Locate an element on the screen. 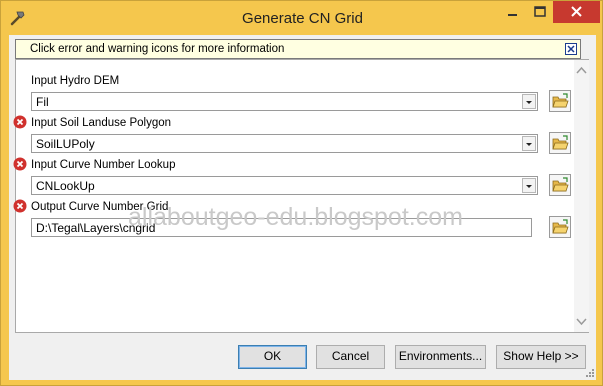 The width and height of the screenshot is (603, 386). ok-button: OK is located at coordinates (272, 357).